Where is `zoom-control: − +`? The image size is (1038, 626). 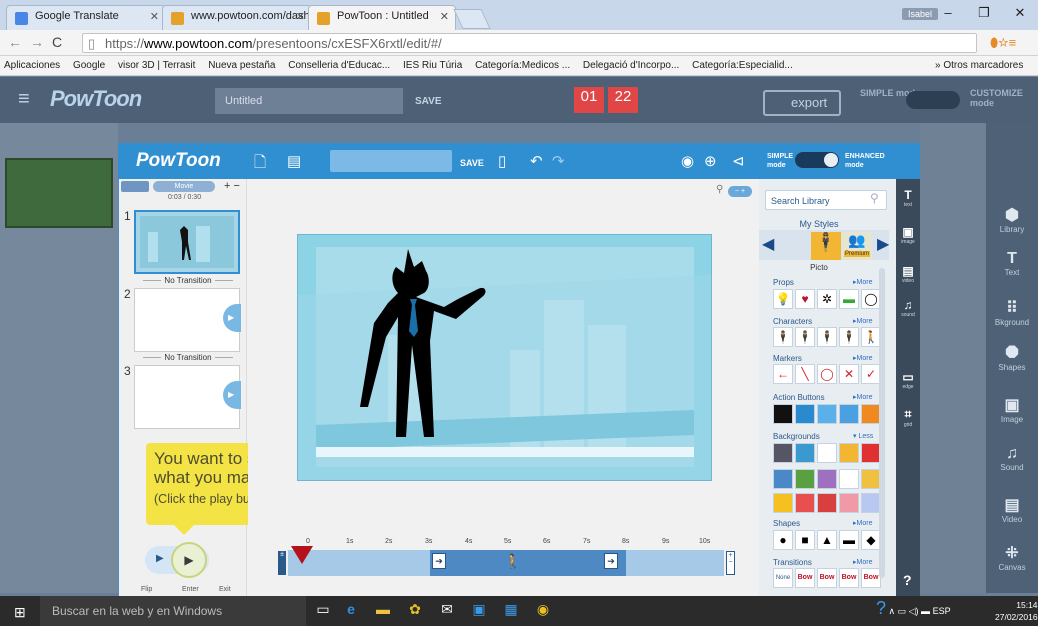 zoom-control: − + is located at coordinates (740, 191).